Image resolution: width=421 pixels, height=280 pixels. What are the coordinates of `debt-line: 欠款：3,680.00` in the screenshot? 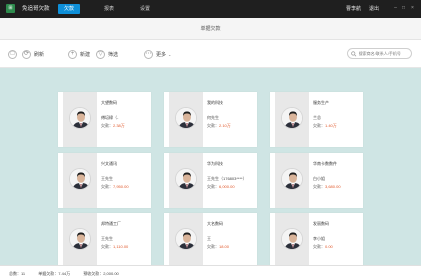 It's located at (327, 187).